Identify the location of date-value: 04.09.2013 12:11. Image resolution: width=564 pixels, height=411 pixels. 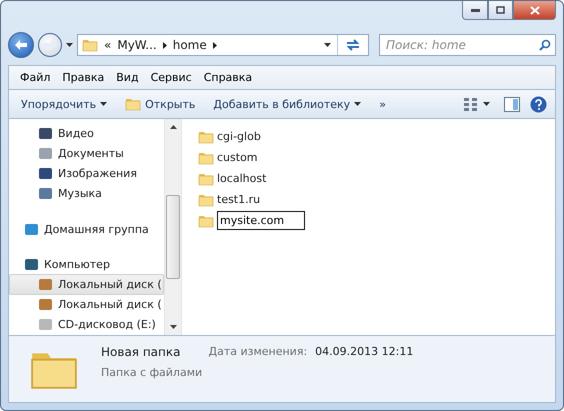
(364, 352).